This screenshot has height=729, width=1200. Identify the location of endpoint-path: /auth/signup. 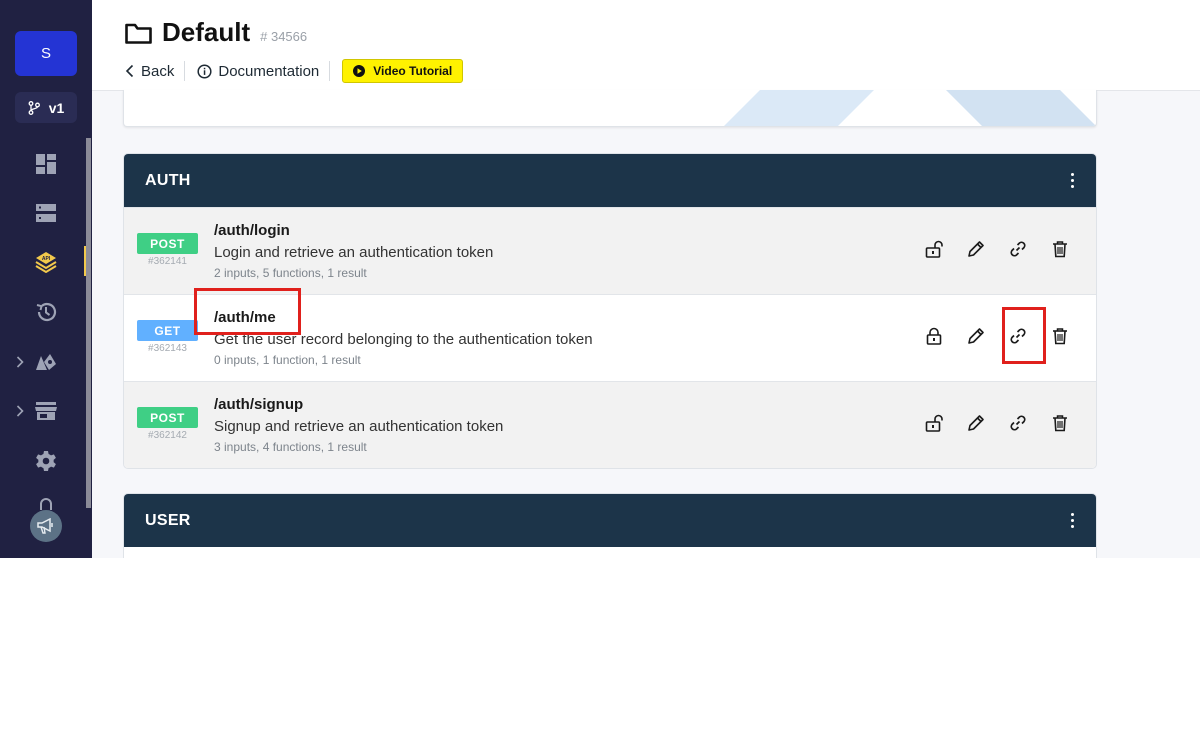
(258, 404).